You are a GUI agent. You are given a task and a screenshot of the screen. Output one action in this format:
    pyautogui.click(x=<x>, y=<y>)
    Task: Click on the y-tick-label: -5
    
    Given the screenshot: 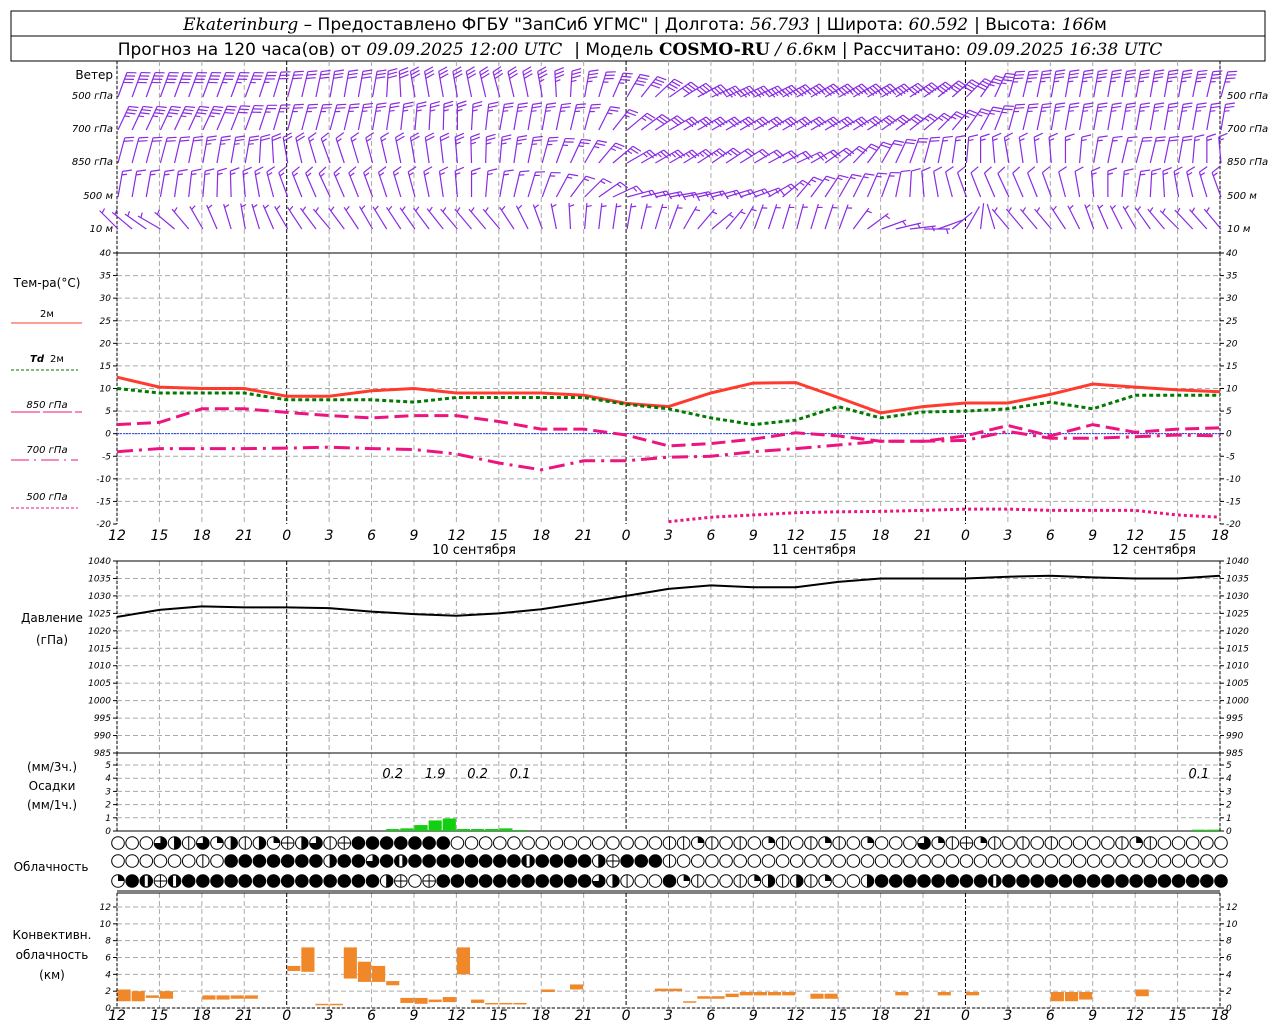 What is the action you would take?
    pyautogui.click(x=106, y=457)
    